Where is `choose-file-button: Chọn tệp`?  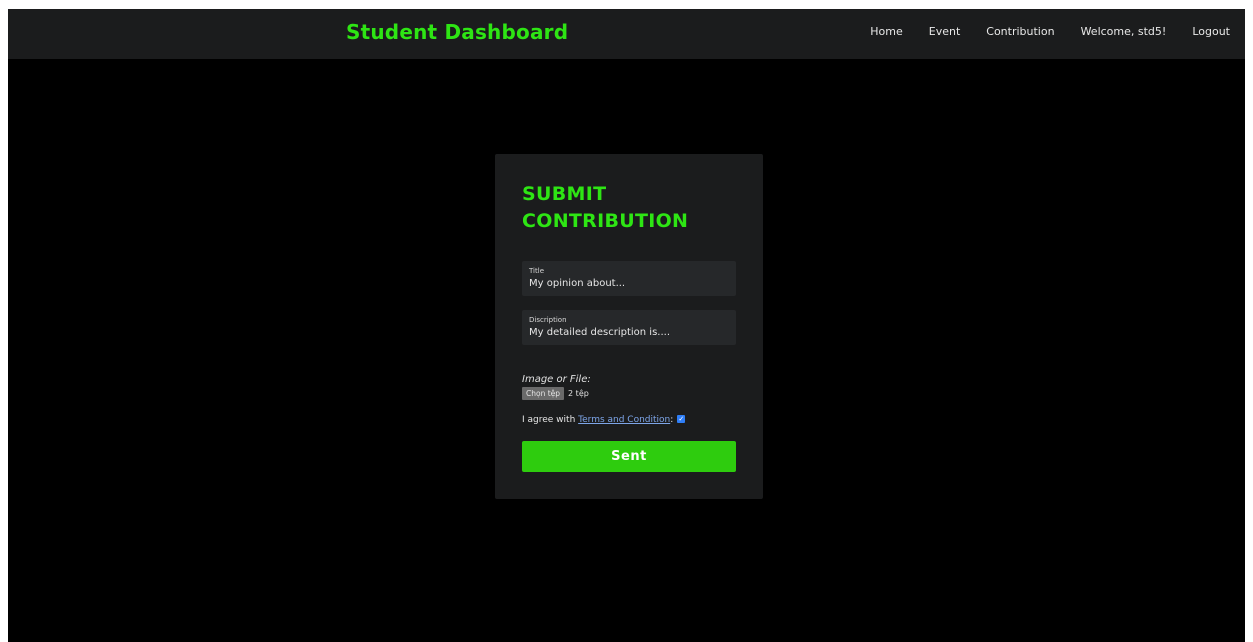 choose-file-button: Chọn tệp is located at coordinates (543, 393).